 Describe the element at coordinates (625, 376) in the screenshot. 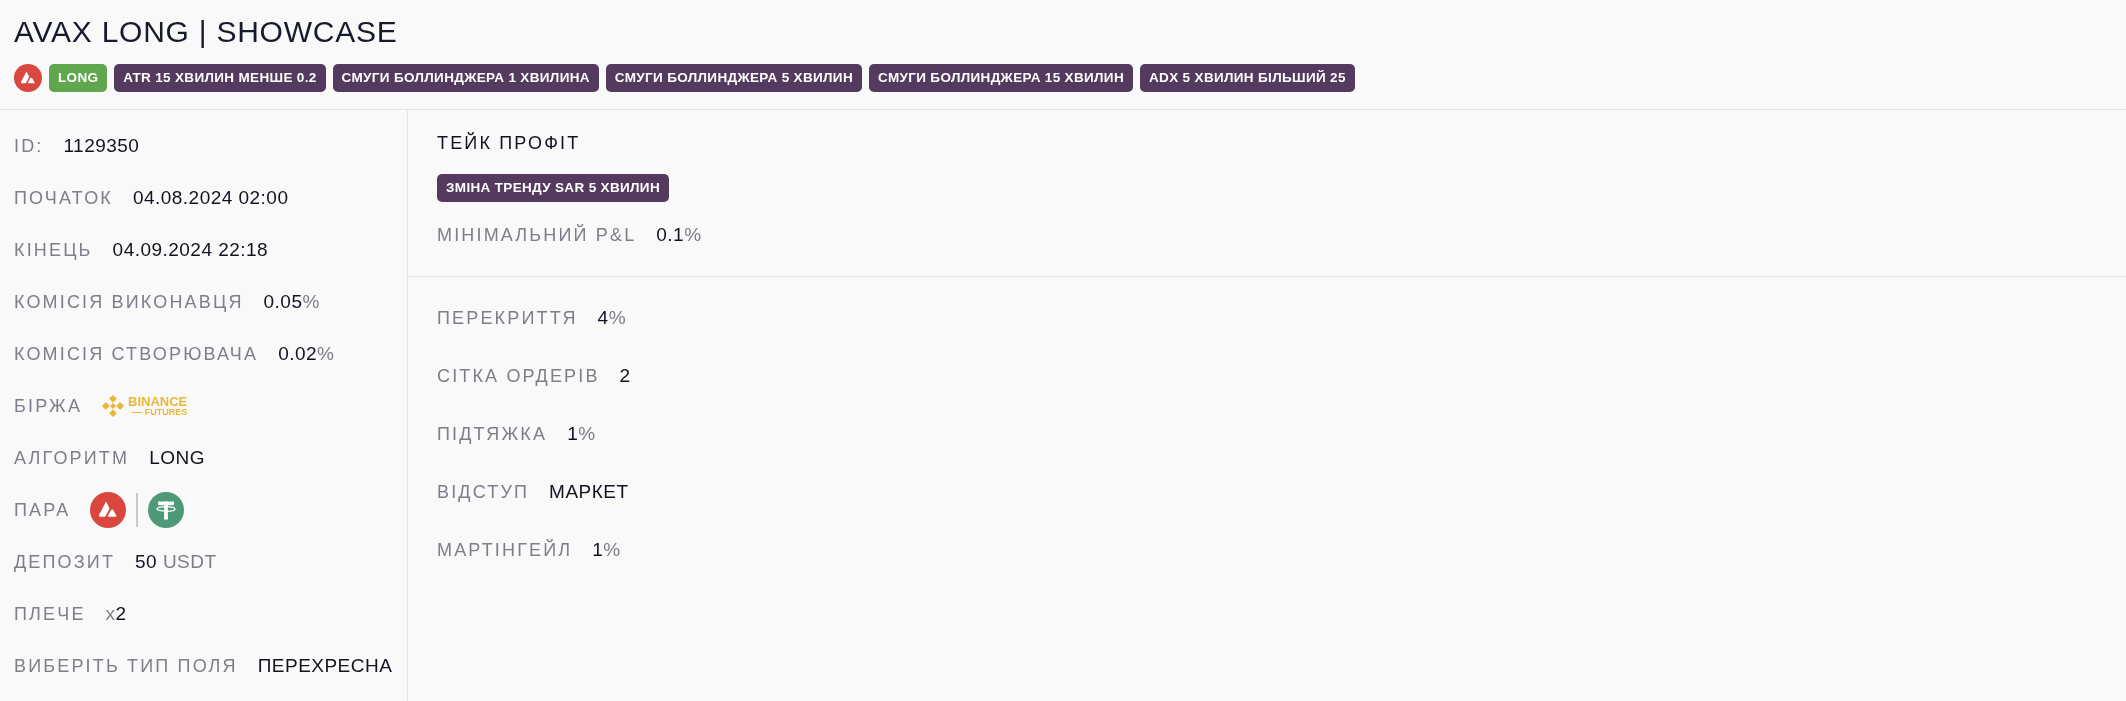

I see `field-value: 2` at that location.